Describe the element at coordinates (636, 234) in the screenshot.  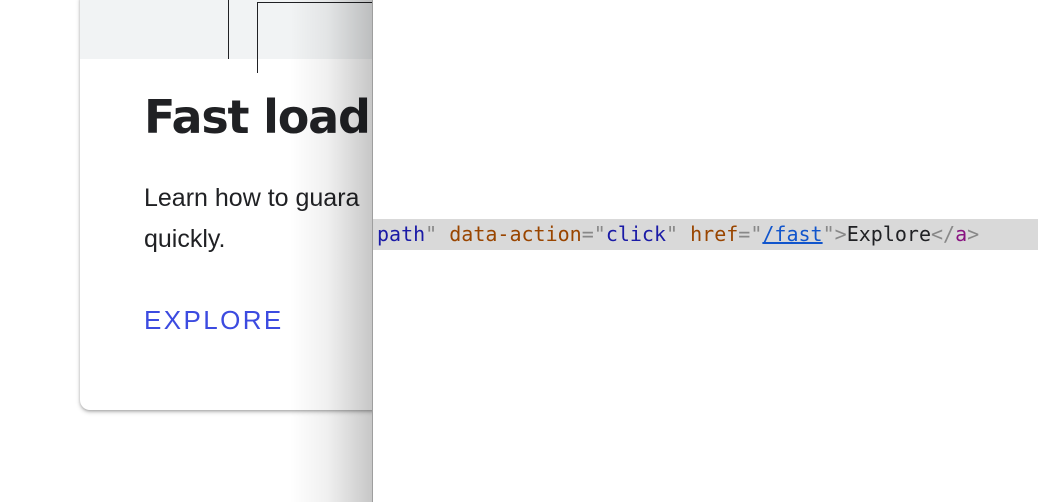
I see `code-attr-value: click` at that location.